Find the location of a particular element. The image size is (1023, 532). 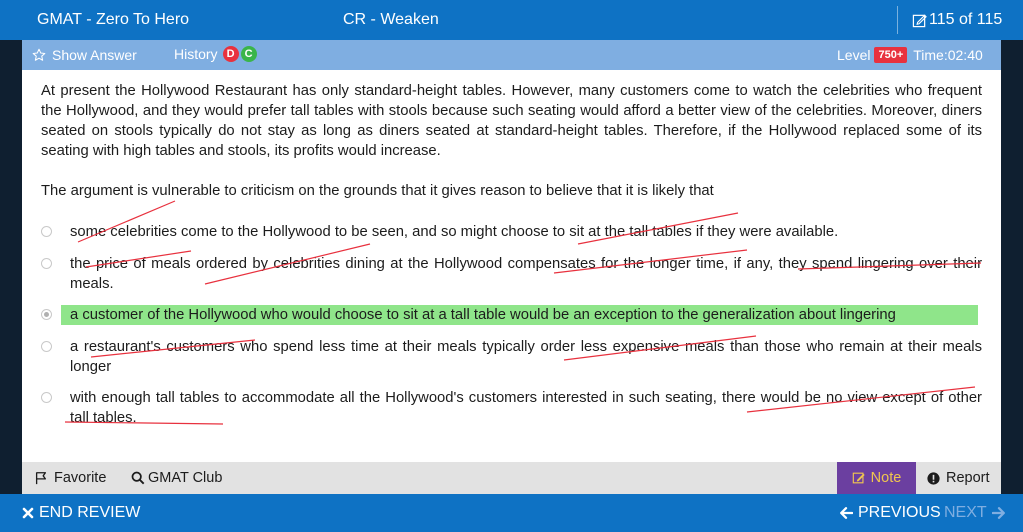

show-answer-button: Show Answer is located at coordinates (84, 55).